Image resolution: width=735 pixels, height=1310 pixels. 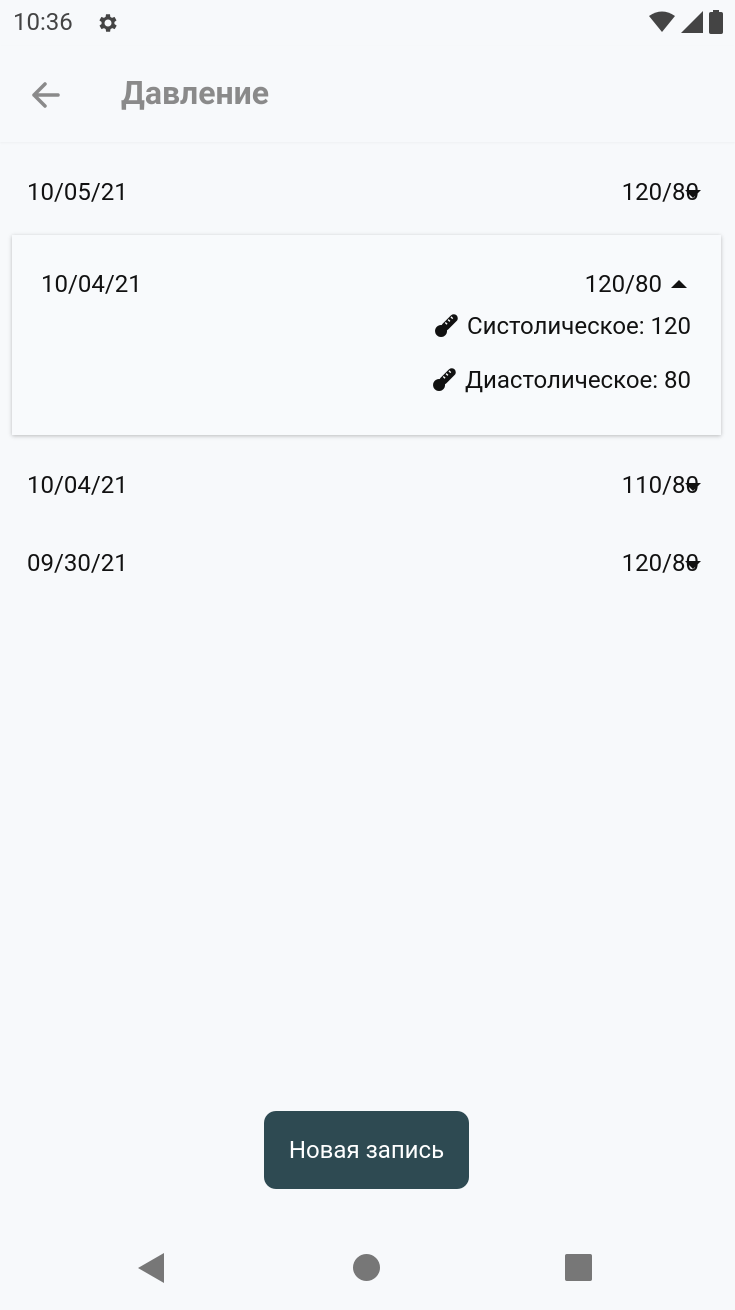 I want to click on system-nav-bar, so click(x=367, y=1268).